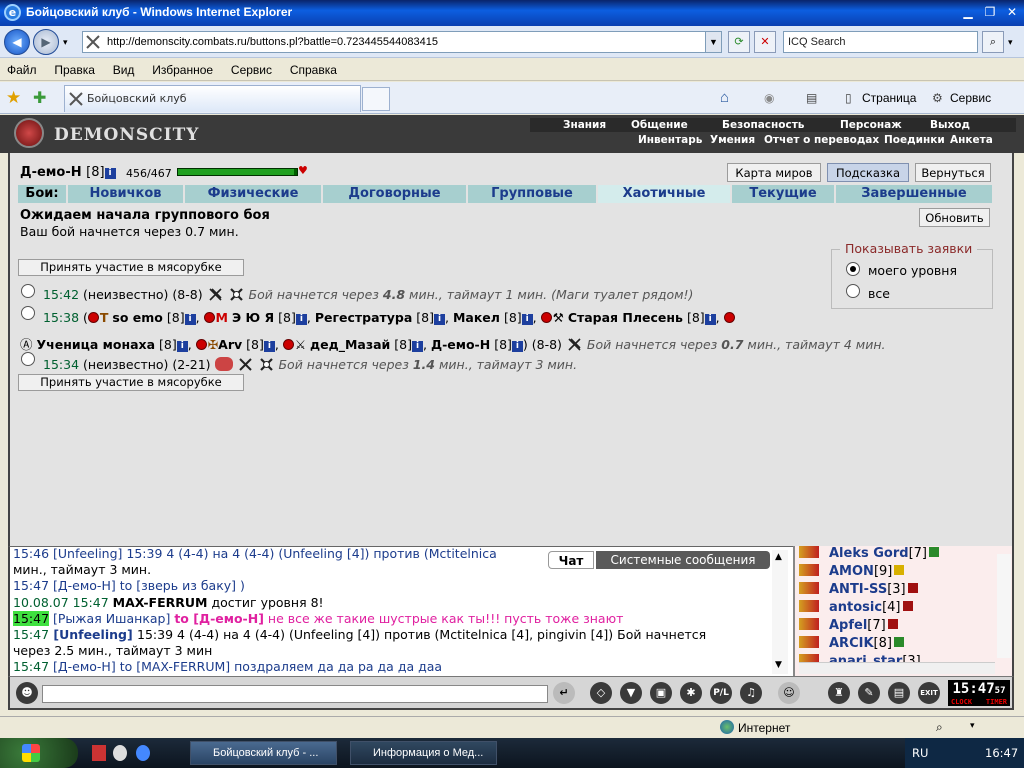 The height and width of the screenshot is (768, 1024). Describe the element at coordinates (721, 693) in the screenshot. I see `private-icon: P/L` at that location.